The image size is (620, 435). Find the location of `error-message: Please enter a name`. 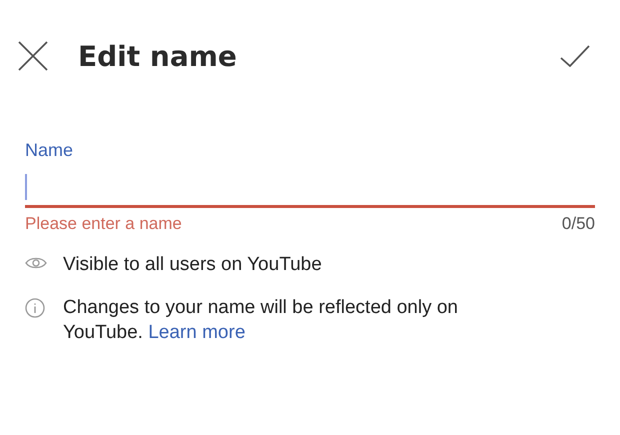

error-message: Please enter a name is located at coordinates (103, 224).